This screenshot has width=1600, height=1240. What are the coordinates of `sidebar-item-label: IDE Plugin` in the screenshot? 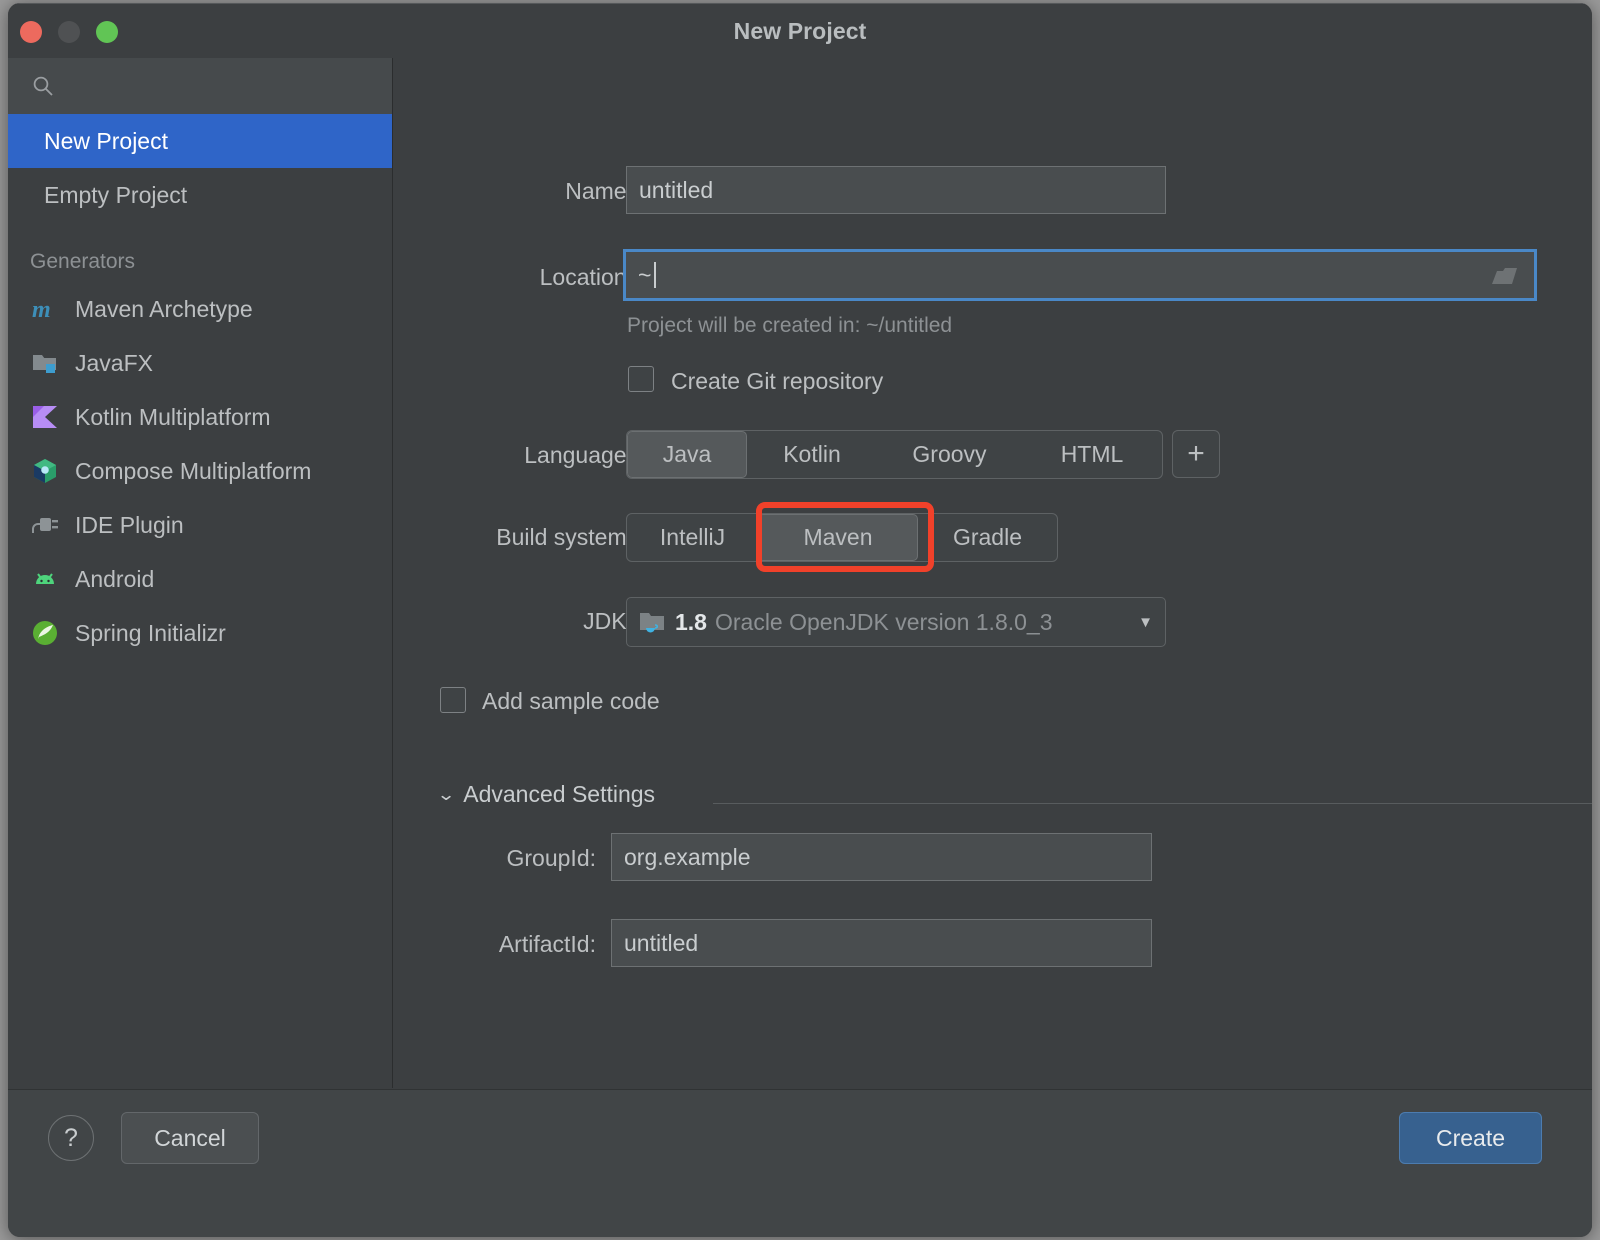 It's located at (129, 524).